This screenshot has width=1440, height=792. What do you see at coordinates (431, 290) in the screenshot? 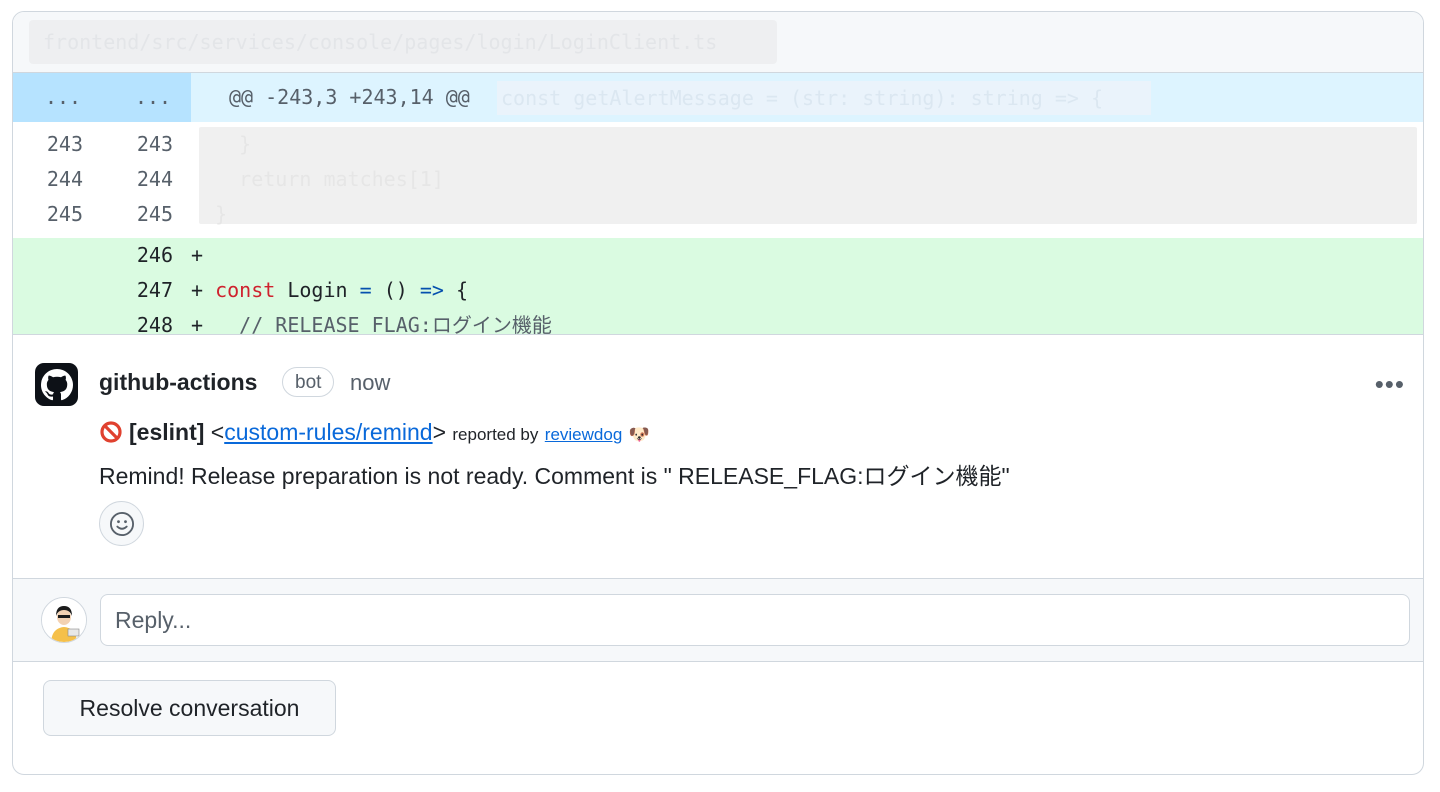
I see `operator-arrow: =>` at bounding box center [431, 290].